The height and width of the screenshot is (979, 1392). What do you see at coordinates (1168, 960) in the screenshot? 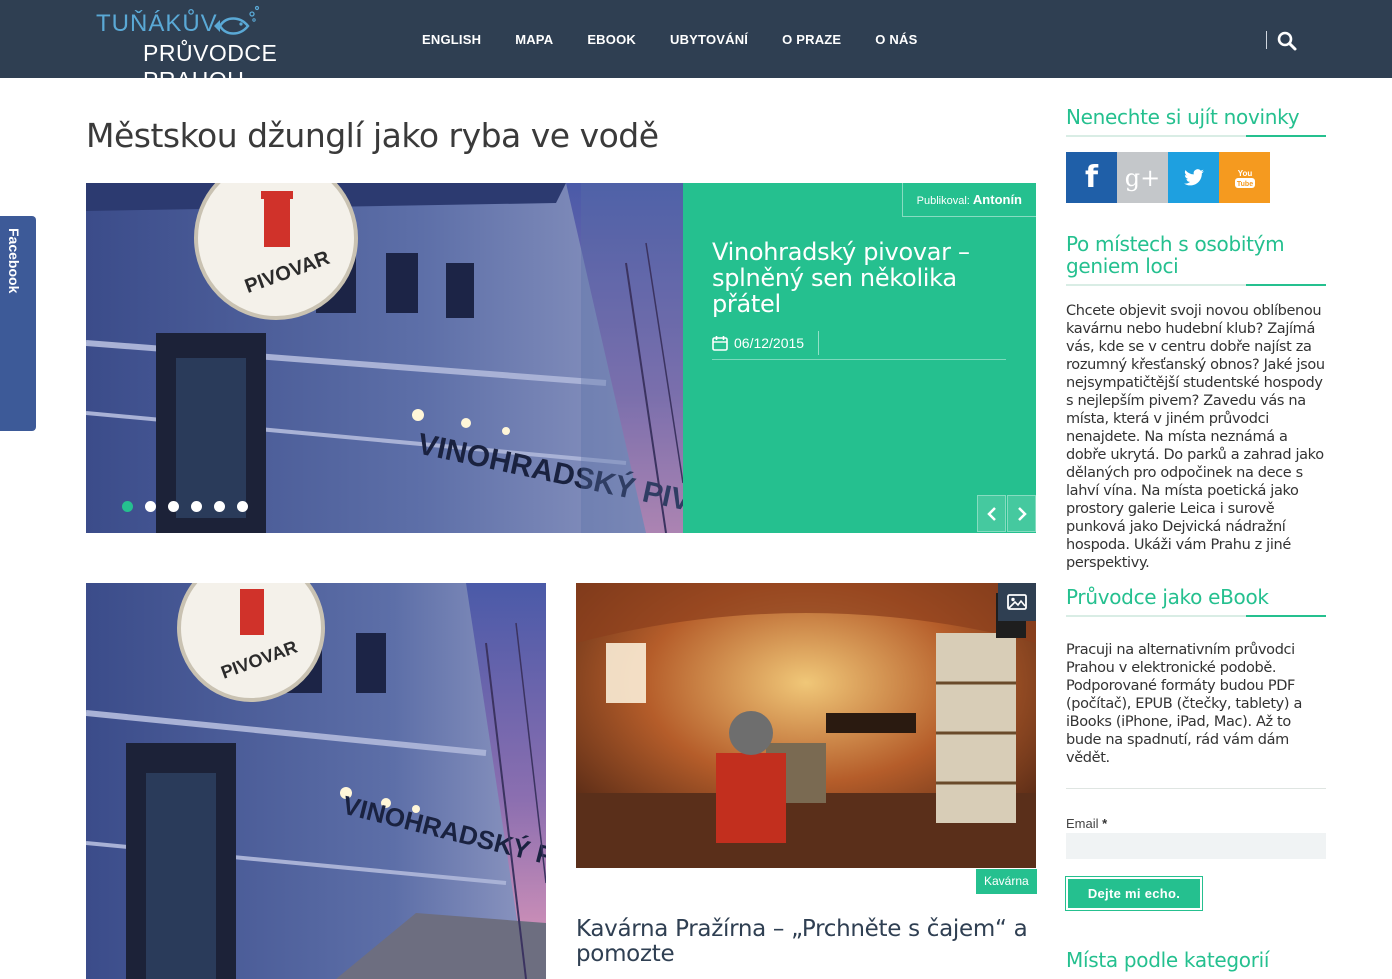
I see `sidebar-heading-categories: Místa podle kategorií` at bounding box center [1168, 960].